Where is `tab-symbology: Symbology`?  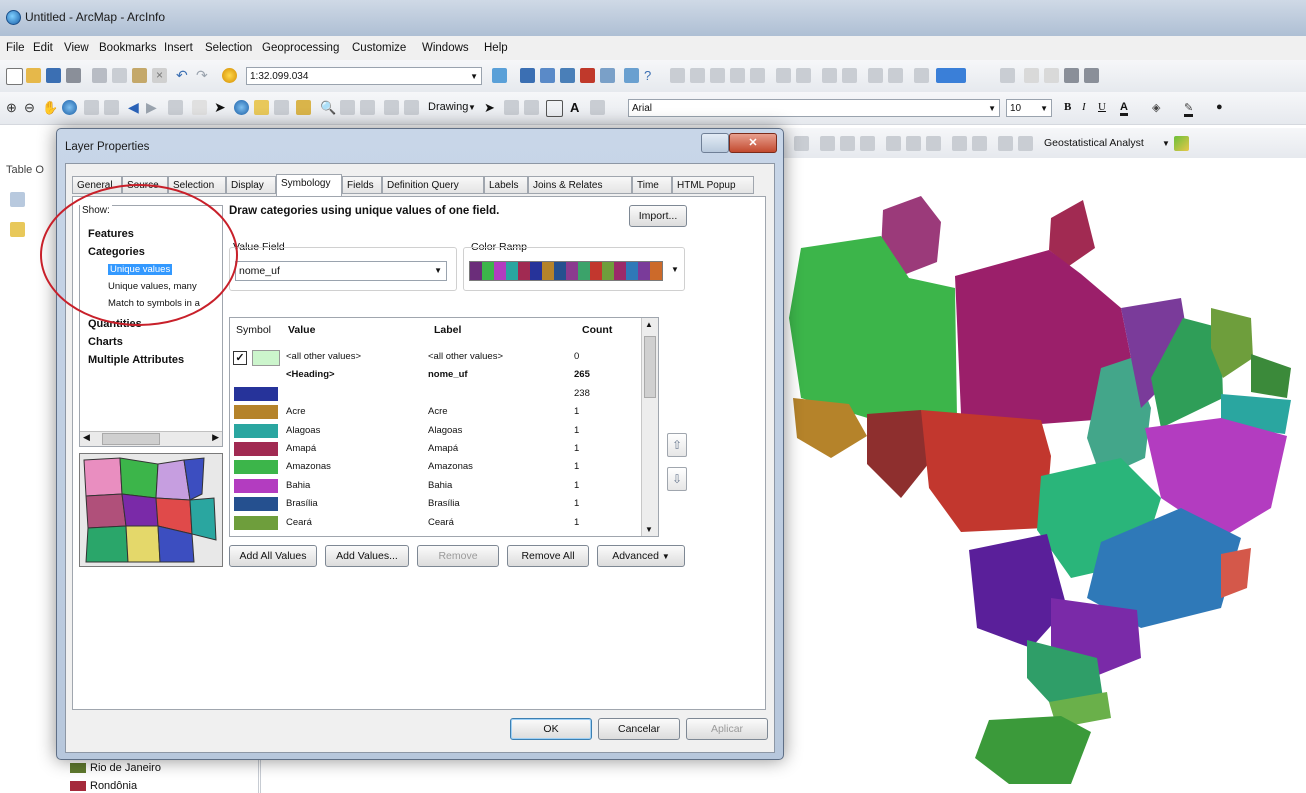 tab-symbology: Symbology is located at coordinates (309, 185).